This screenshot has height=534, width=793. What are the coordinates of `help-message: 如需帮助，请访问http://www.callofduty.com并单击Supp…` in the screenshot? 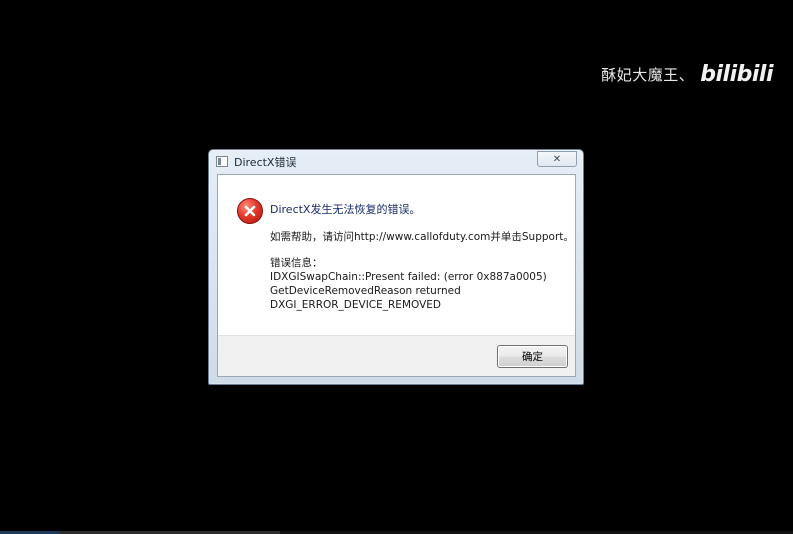 It's located at (422, 237).